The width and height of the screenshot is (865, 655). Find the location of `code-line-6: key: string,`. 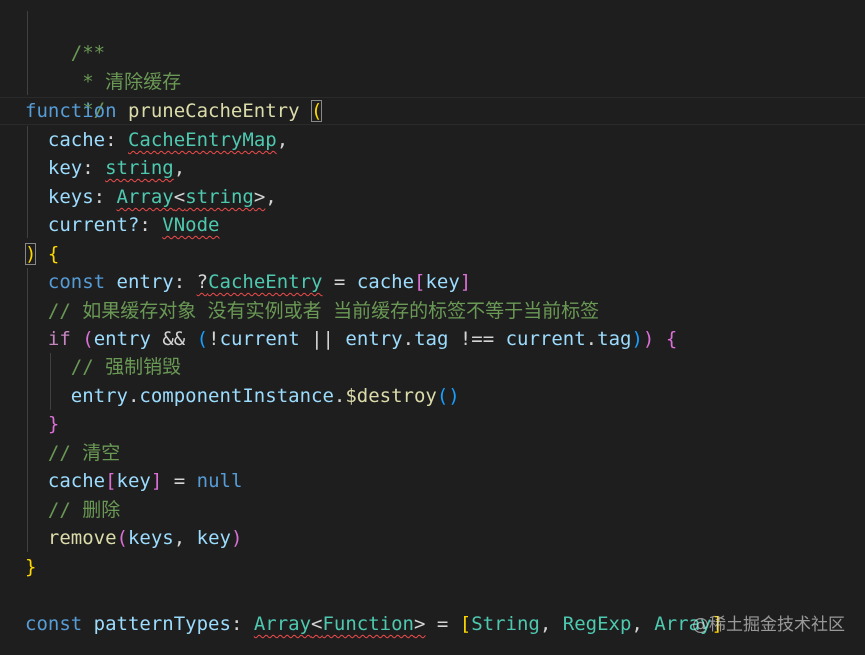

code-line-6: key: string, is located at coordinates (105, 168).